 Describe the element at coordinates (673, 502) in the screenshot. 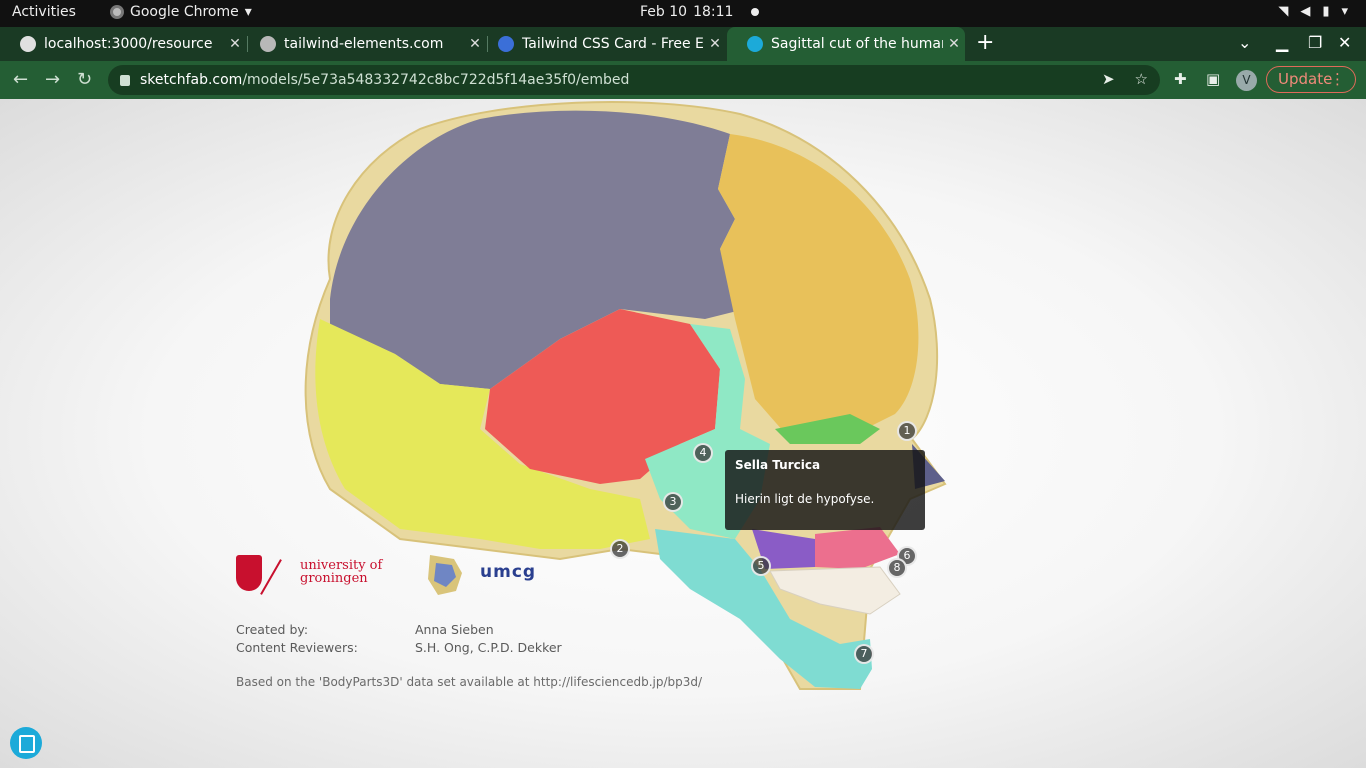

I see `hotspot-3: 3` at that location.